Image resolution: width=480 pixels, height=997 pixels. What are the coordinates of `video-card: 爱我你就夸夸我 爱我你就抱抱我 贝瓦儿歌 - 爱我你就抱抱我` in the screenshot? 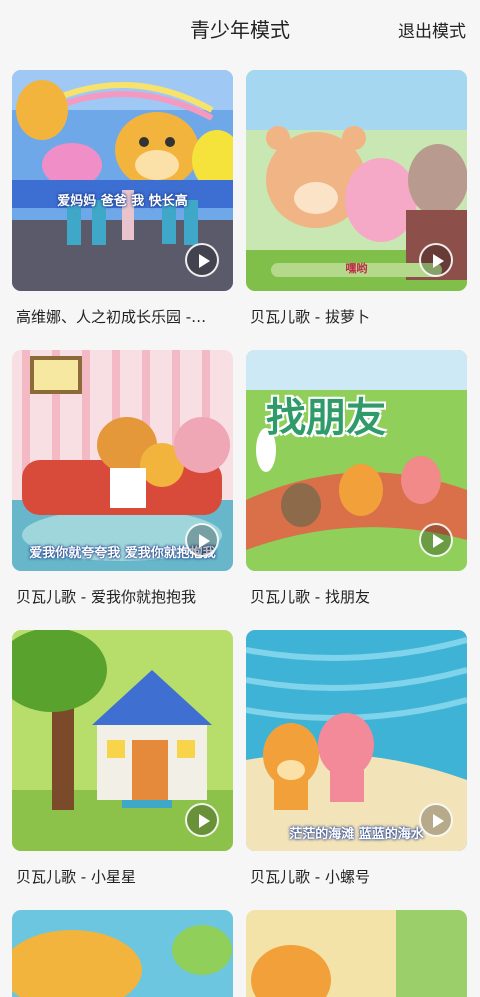 It's located at (122, 481).